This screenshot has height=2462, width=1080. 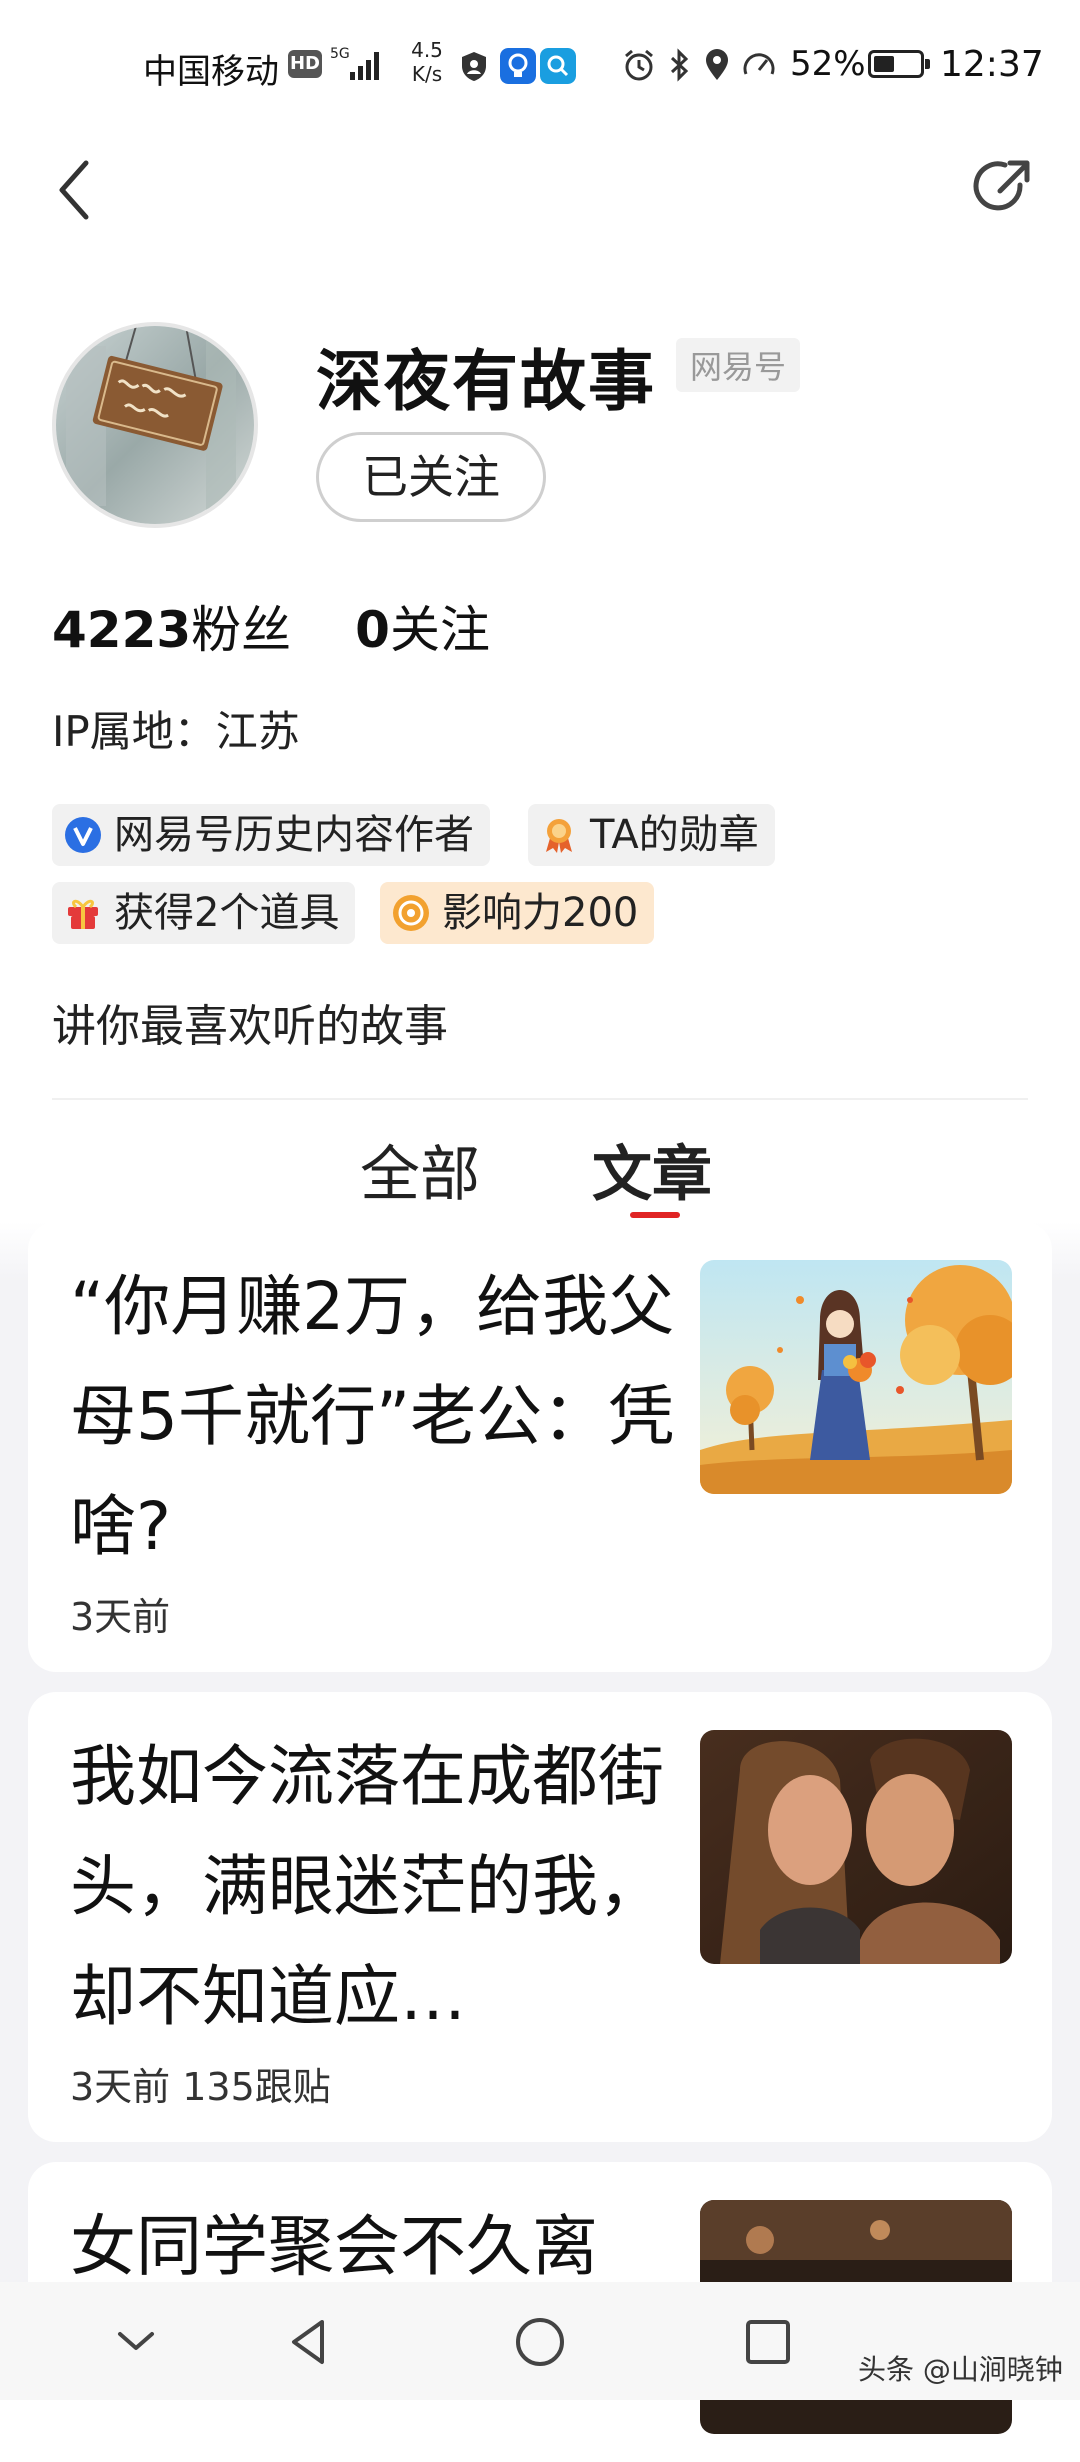 I want to click on net-speed: 4.5 K/s, so click(x=427, y=62).